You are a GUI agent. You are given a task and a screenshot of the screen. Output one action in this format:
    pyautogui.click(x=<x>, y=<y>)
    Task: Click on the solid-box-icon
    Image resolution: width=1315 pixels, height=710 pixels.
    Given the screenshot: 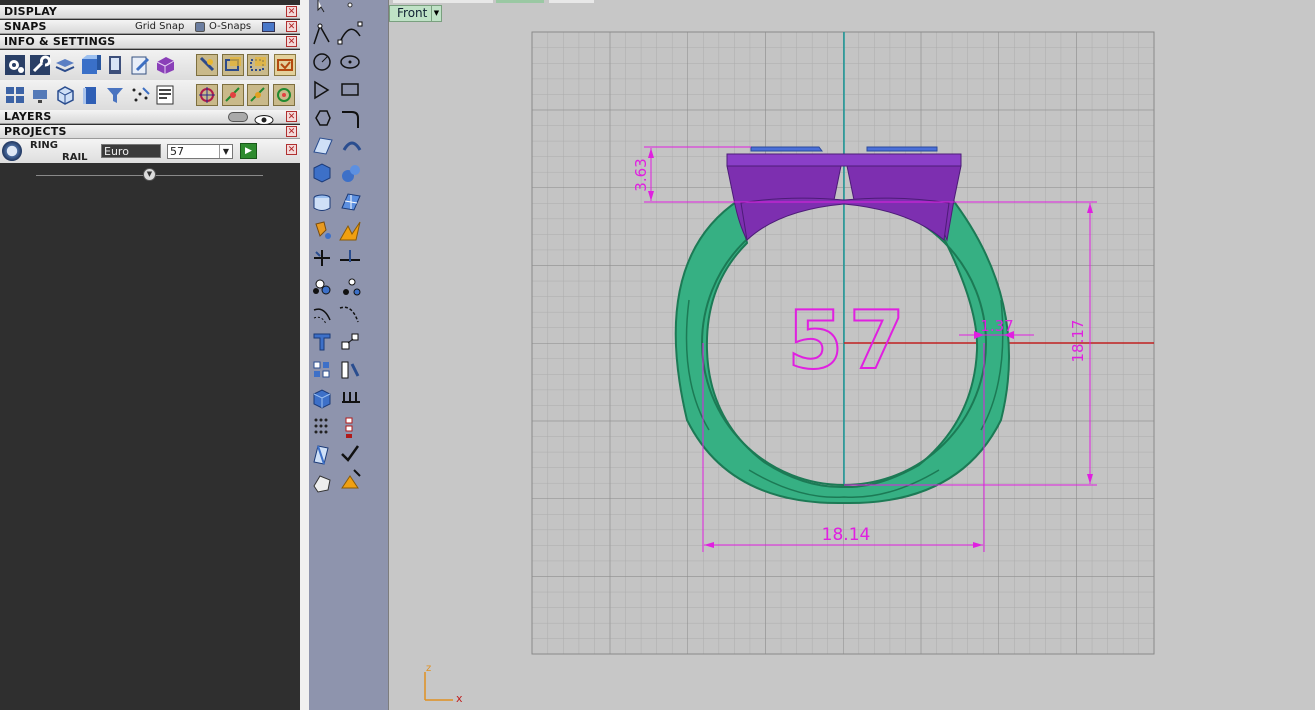 What is the action you would take?
    pyautogui.click(x=322, y=399)
    